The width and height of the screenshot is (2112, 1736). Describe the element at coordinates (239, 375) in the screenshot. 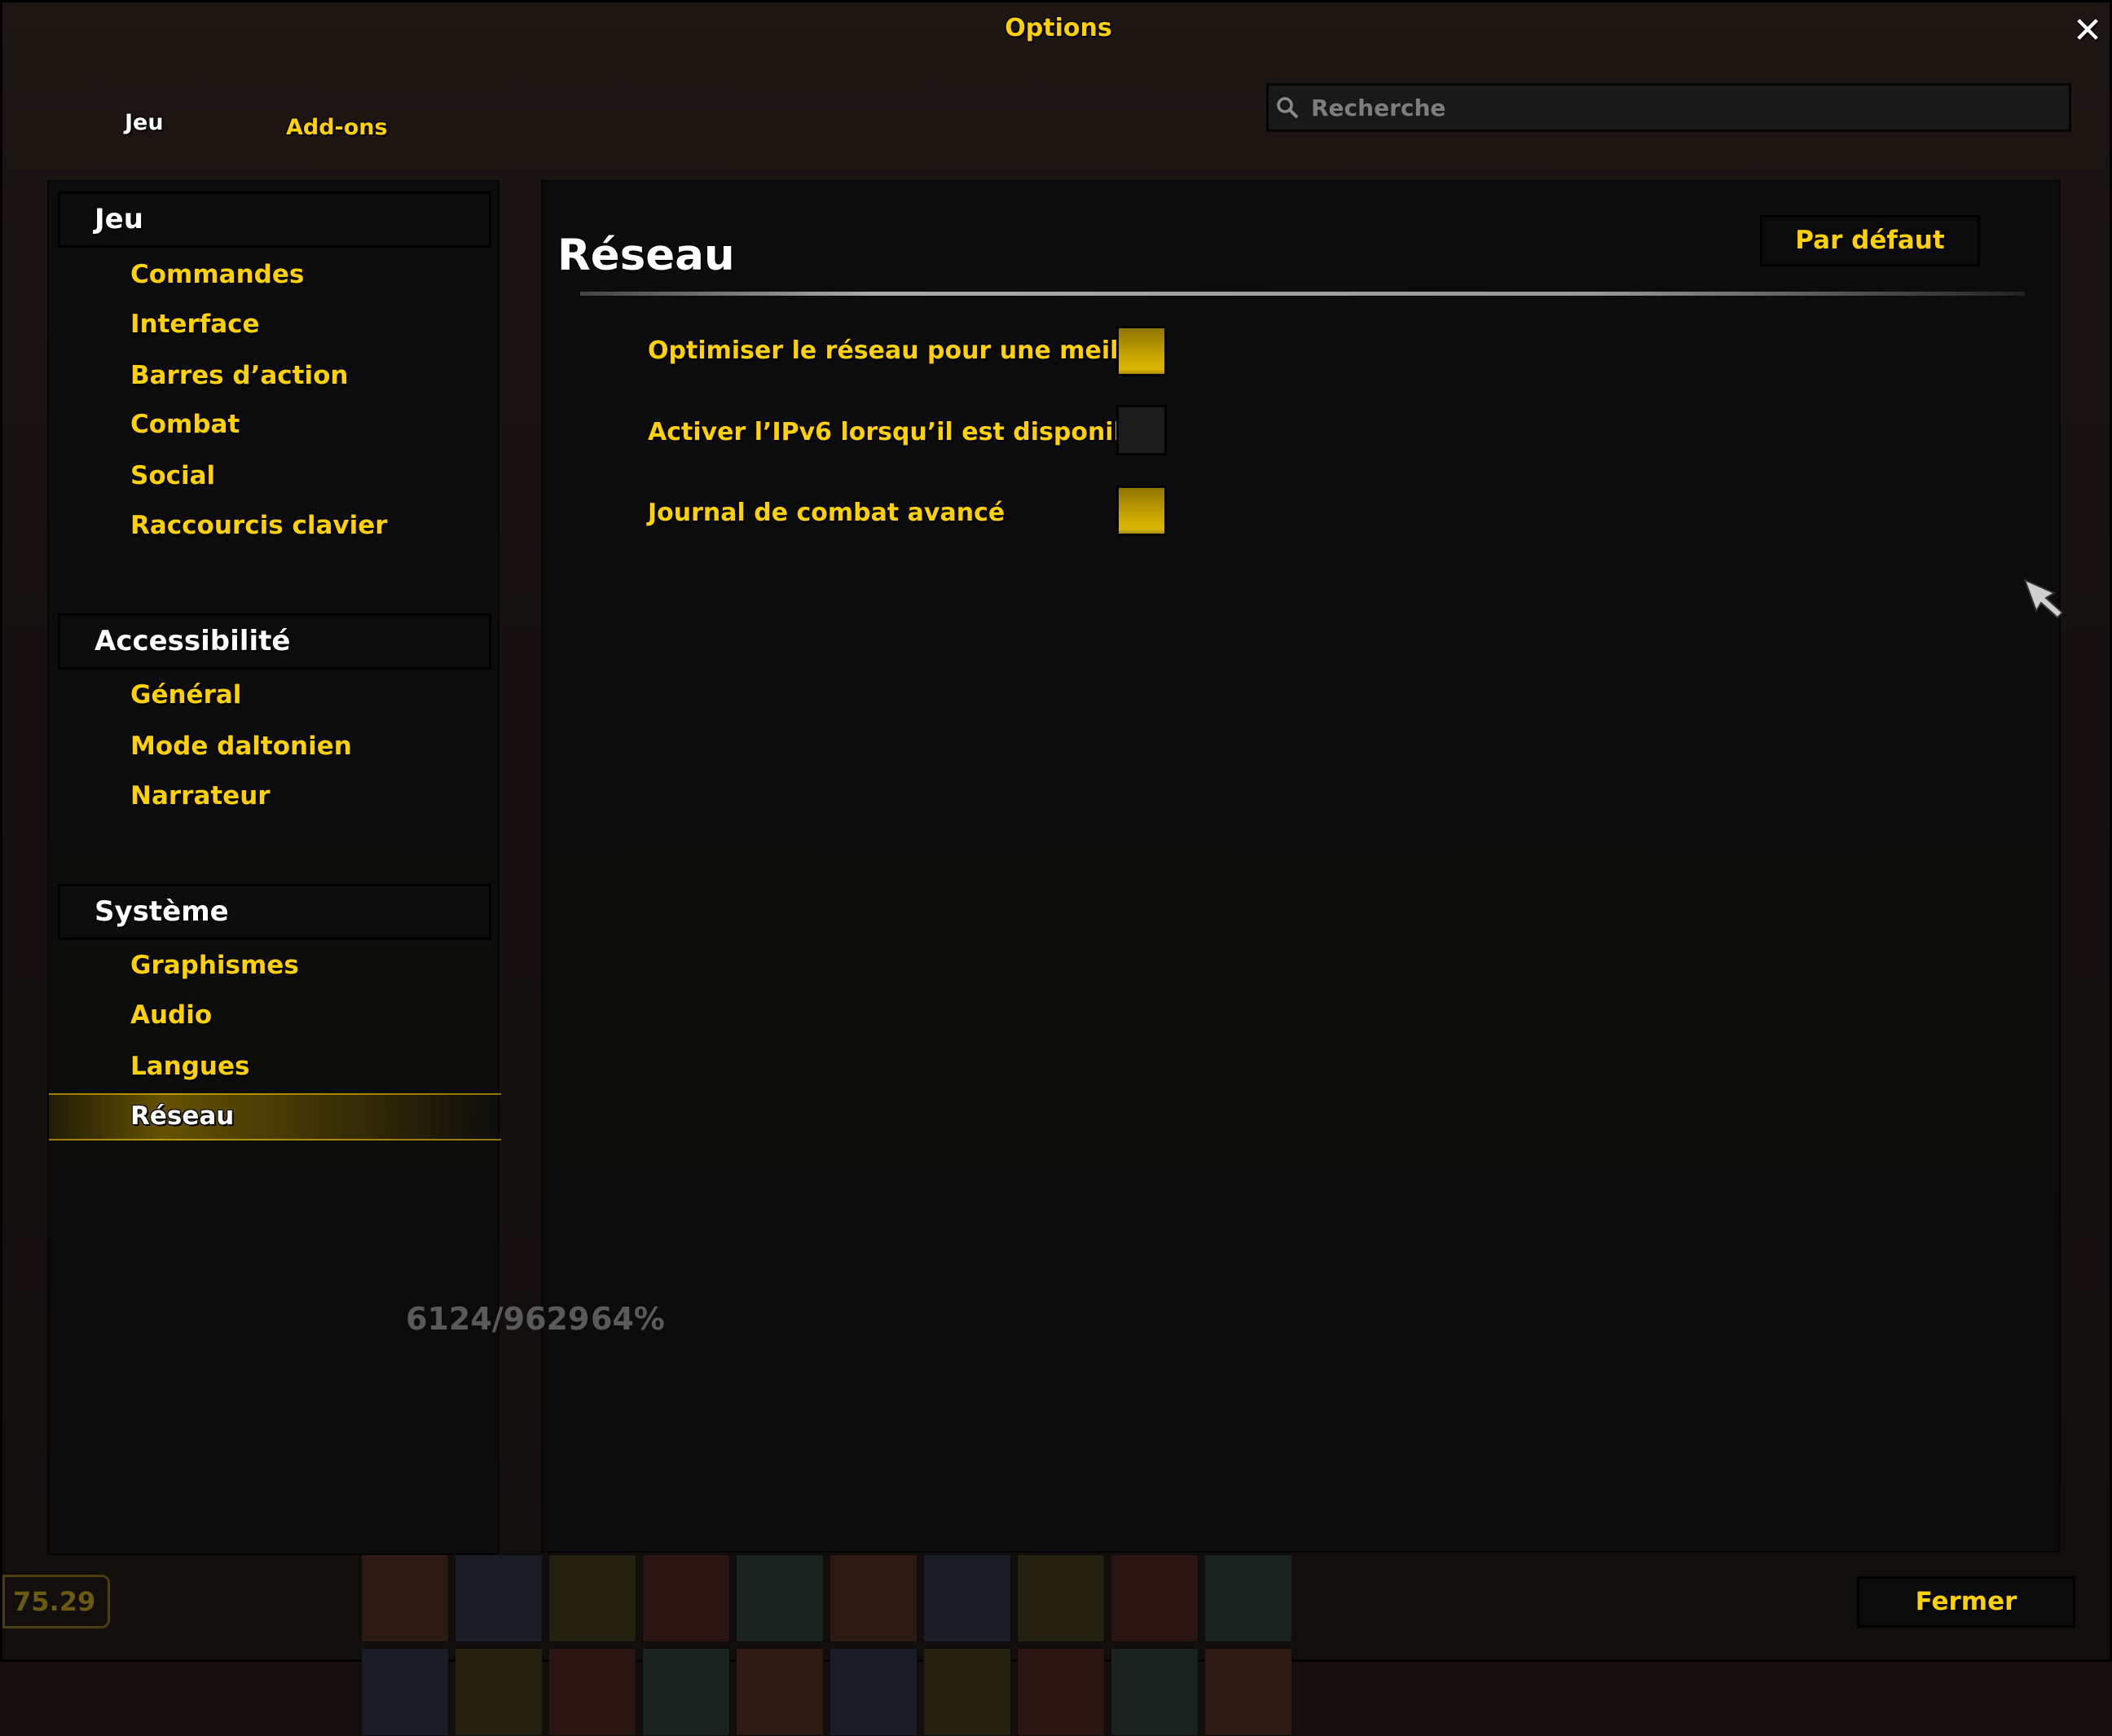

I see `sidebar-item-barres-action: Barres d’action` at that location.